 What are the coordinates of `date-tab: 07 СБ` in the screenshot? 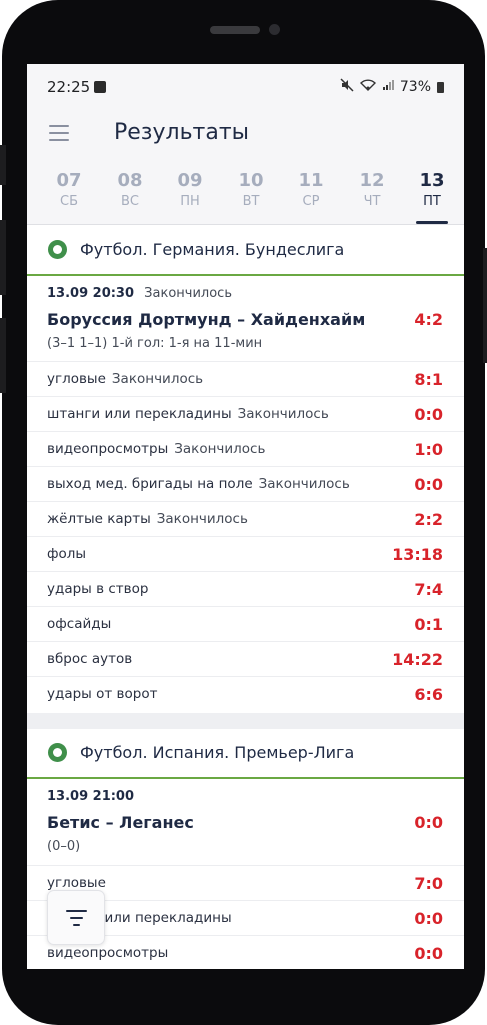 It's located at (69, 189).